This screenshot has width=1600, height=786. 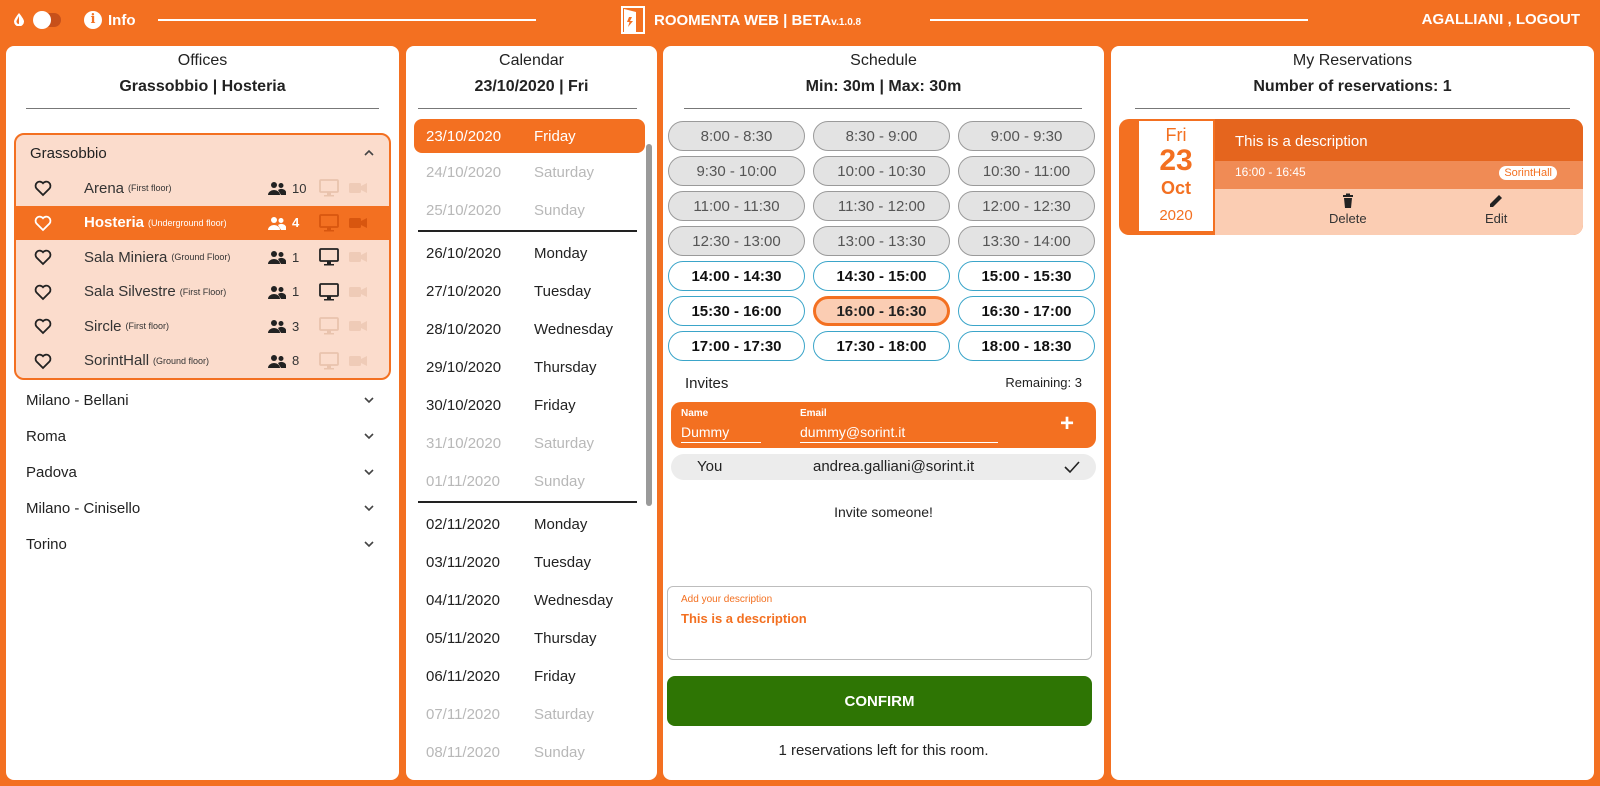 I want to click on reservation-time: 16:00 - 16:45, so click(x=1270, y=172).